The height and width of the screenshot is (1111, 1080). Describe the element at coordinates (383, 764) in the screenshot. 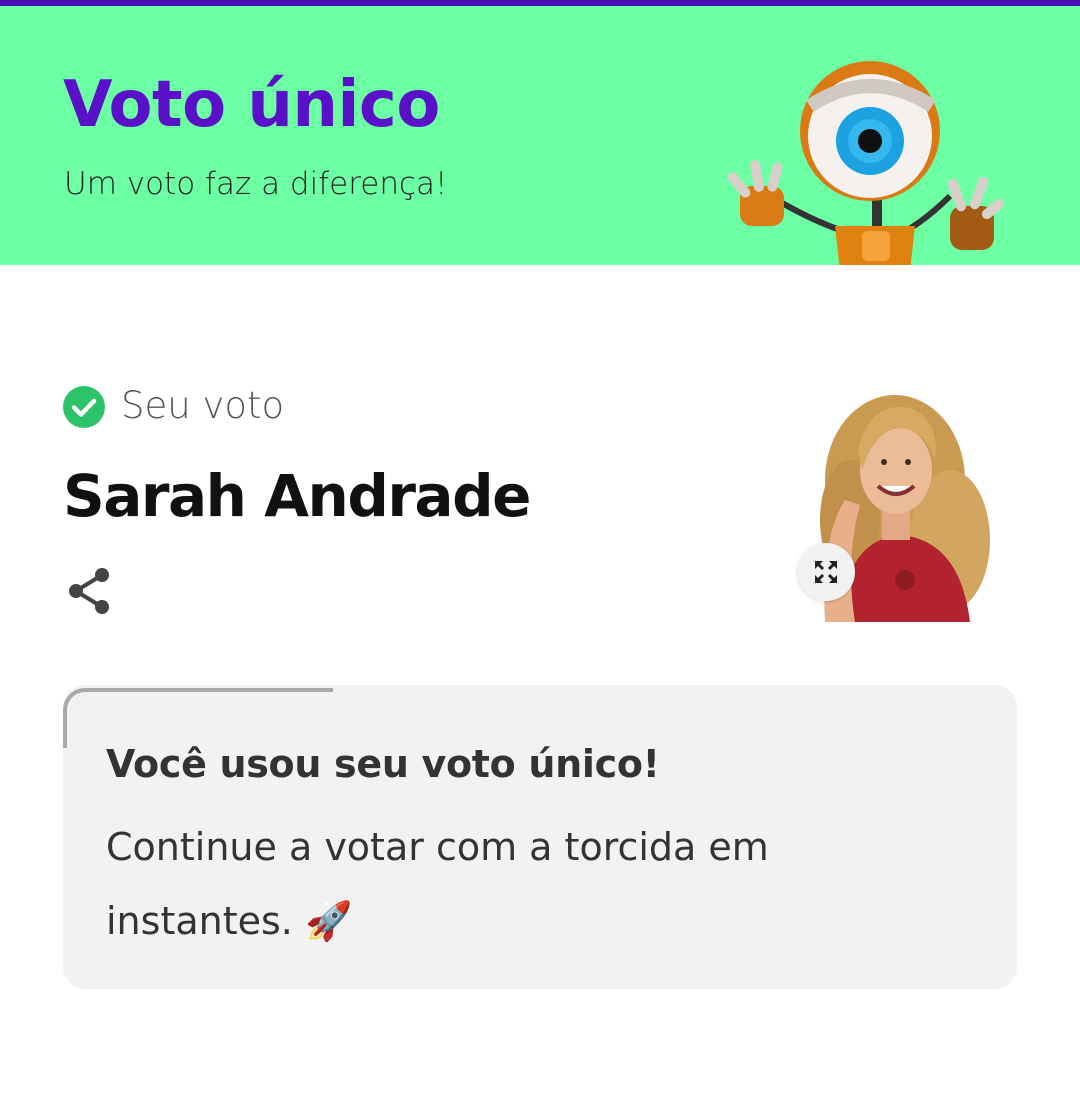

I see `notice-title: Você usou seu voto único!` at that location.